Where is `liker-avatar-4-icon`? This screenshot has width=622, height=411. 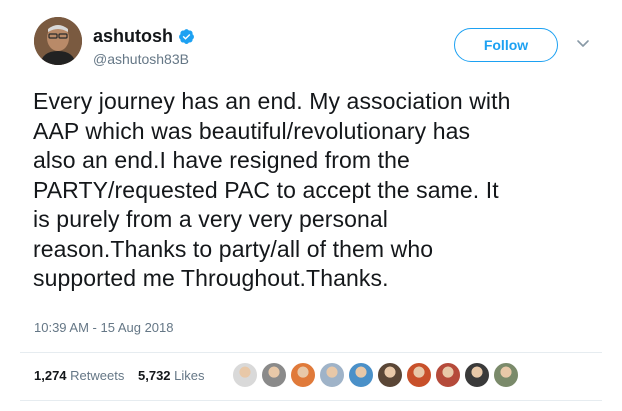 liker-avatar-4-icon is located at coordinates (332, 375).